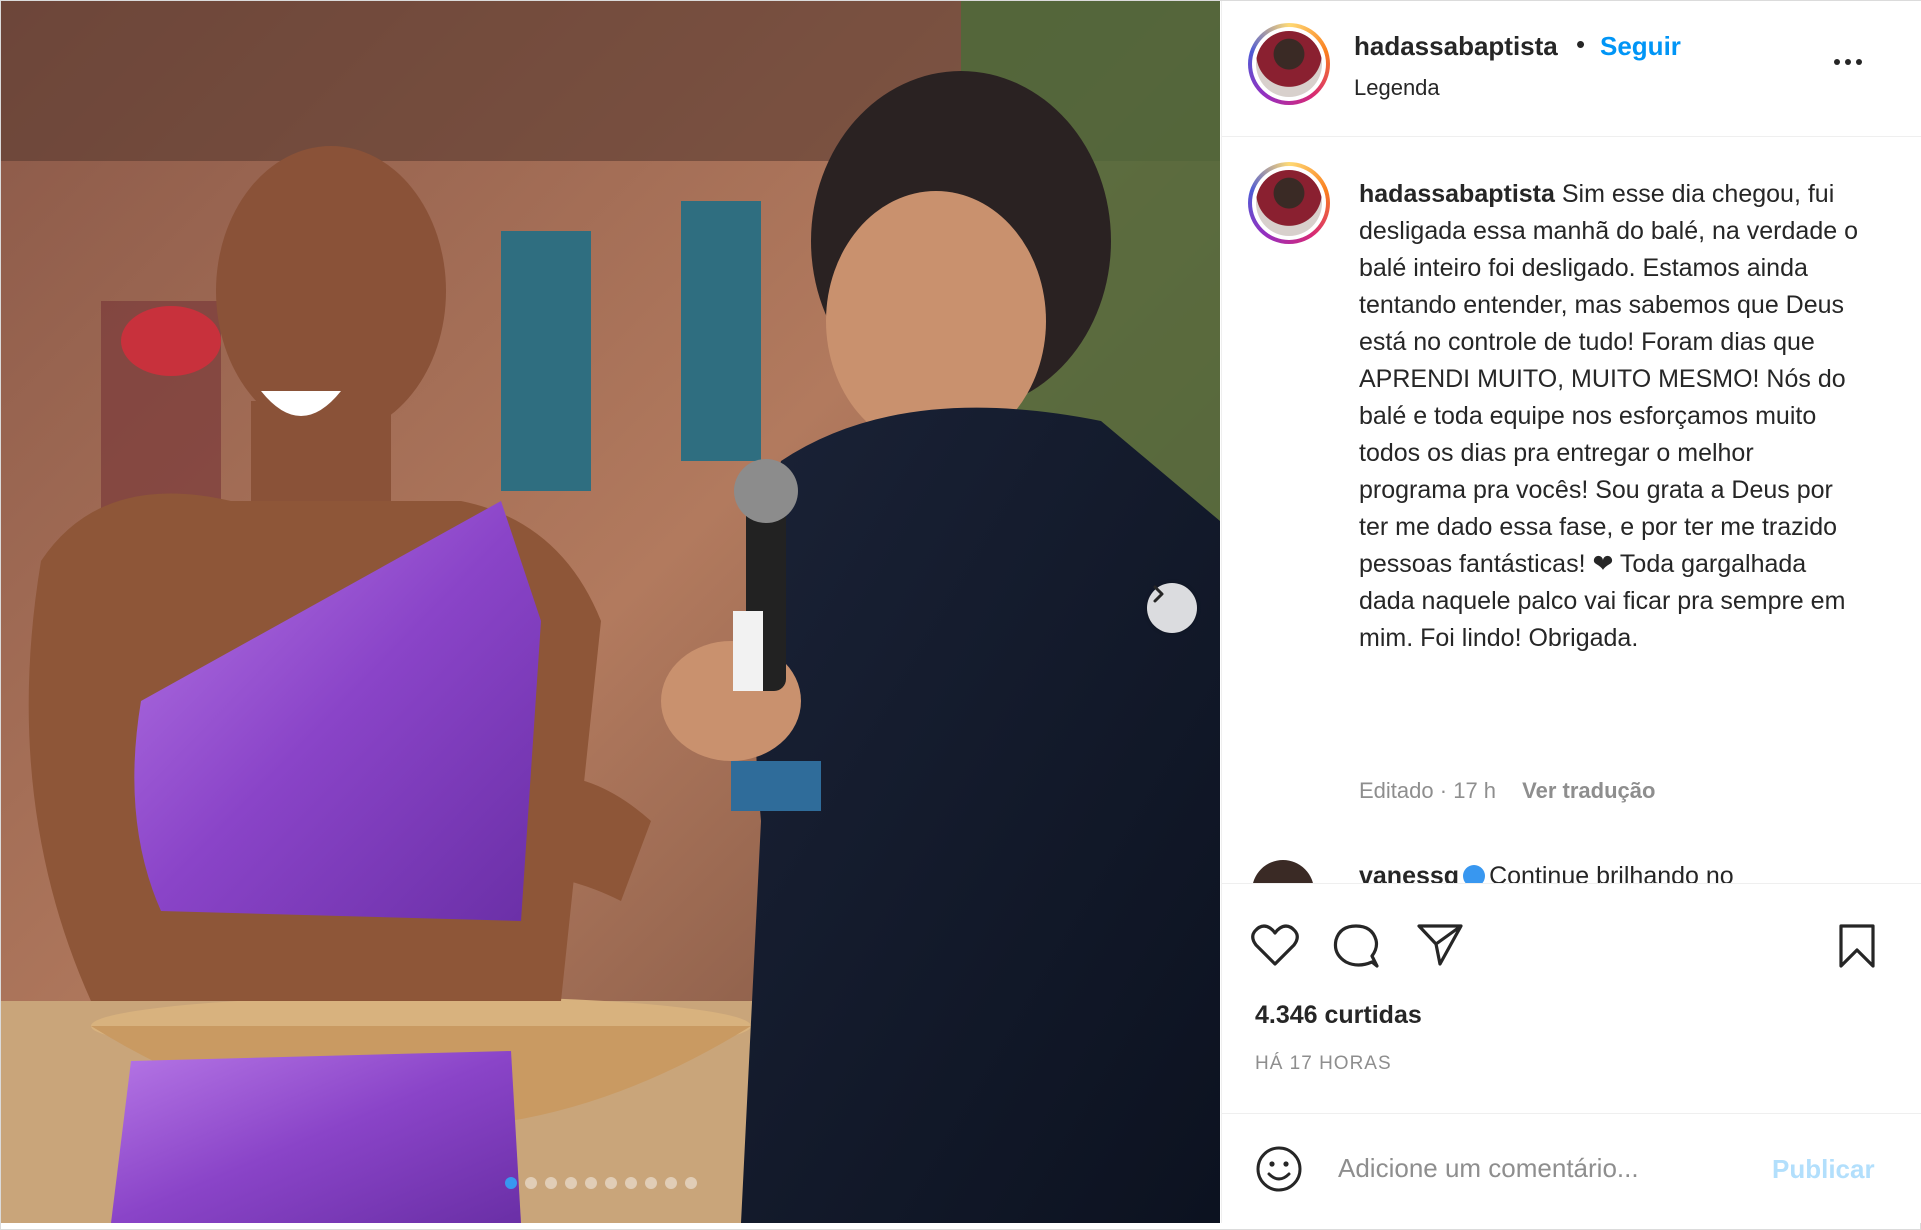 Image resolution: width=1921 pixels, height=1230 pixels. I want to click on comment-item: vanessg Continue brilhando no, so click(1582, 871).